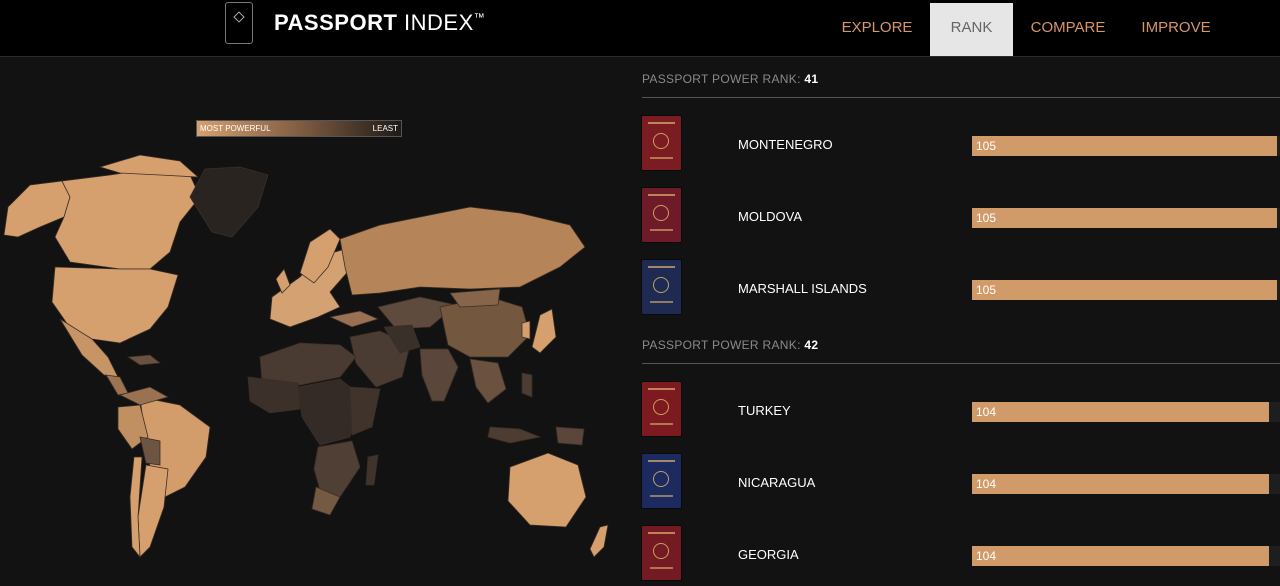 This screenshot has width=1280, height=586. I want to click on country-name: GEORGIA, so click(768, 554).